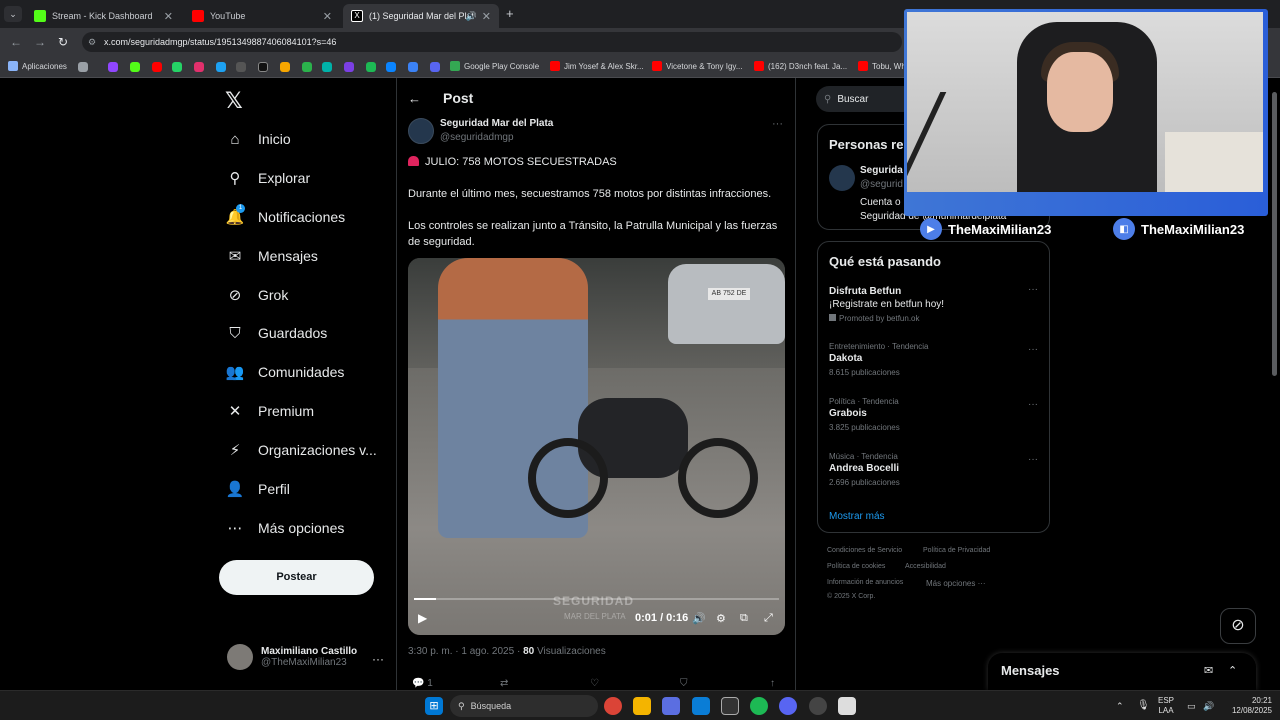 The image size is (1280, 720). I want to click on related-name: Segurida, so click(881, 170).